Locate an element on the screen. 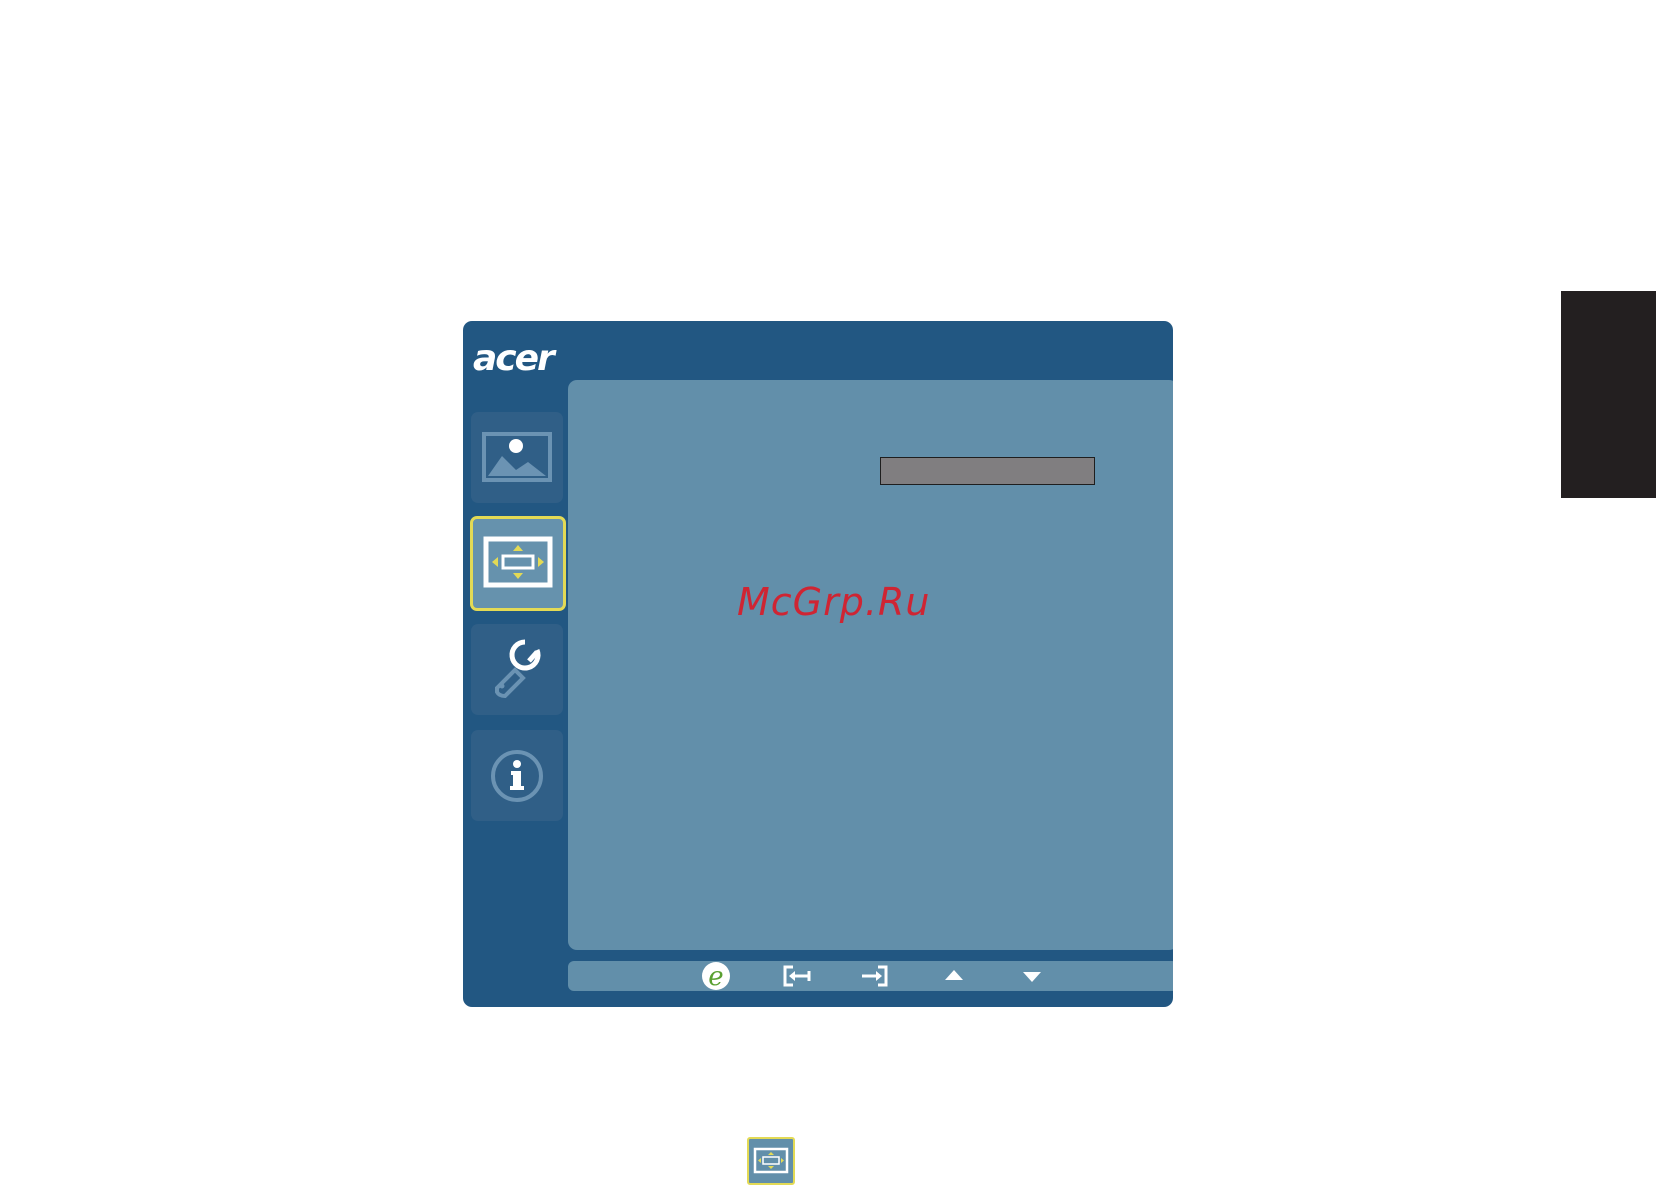  down-arrow-icon is located at coordinates (1032, 977).